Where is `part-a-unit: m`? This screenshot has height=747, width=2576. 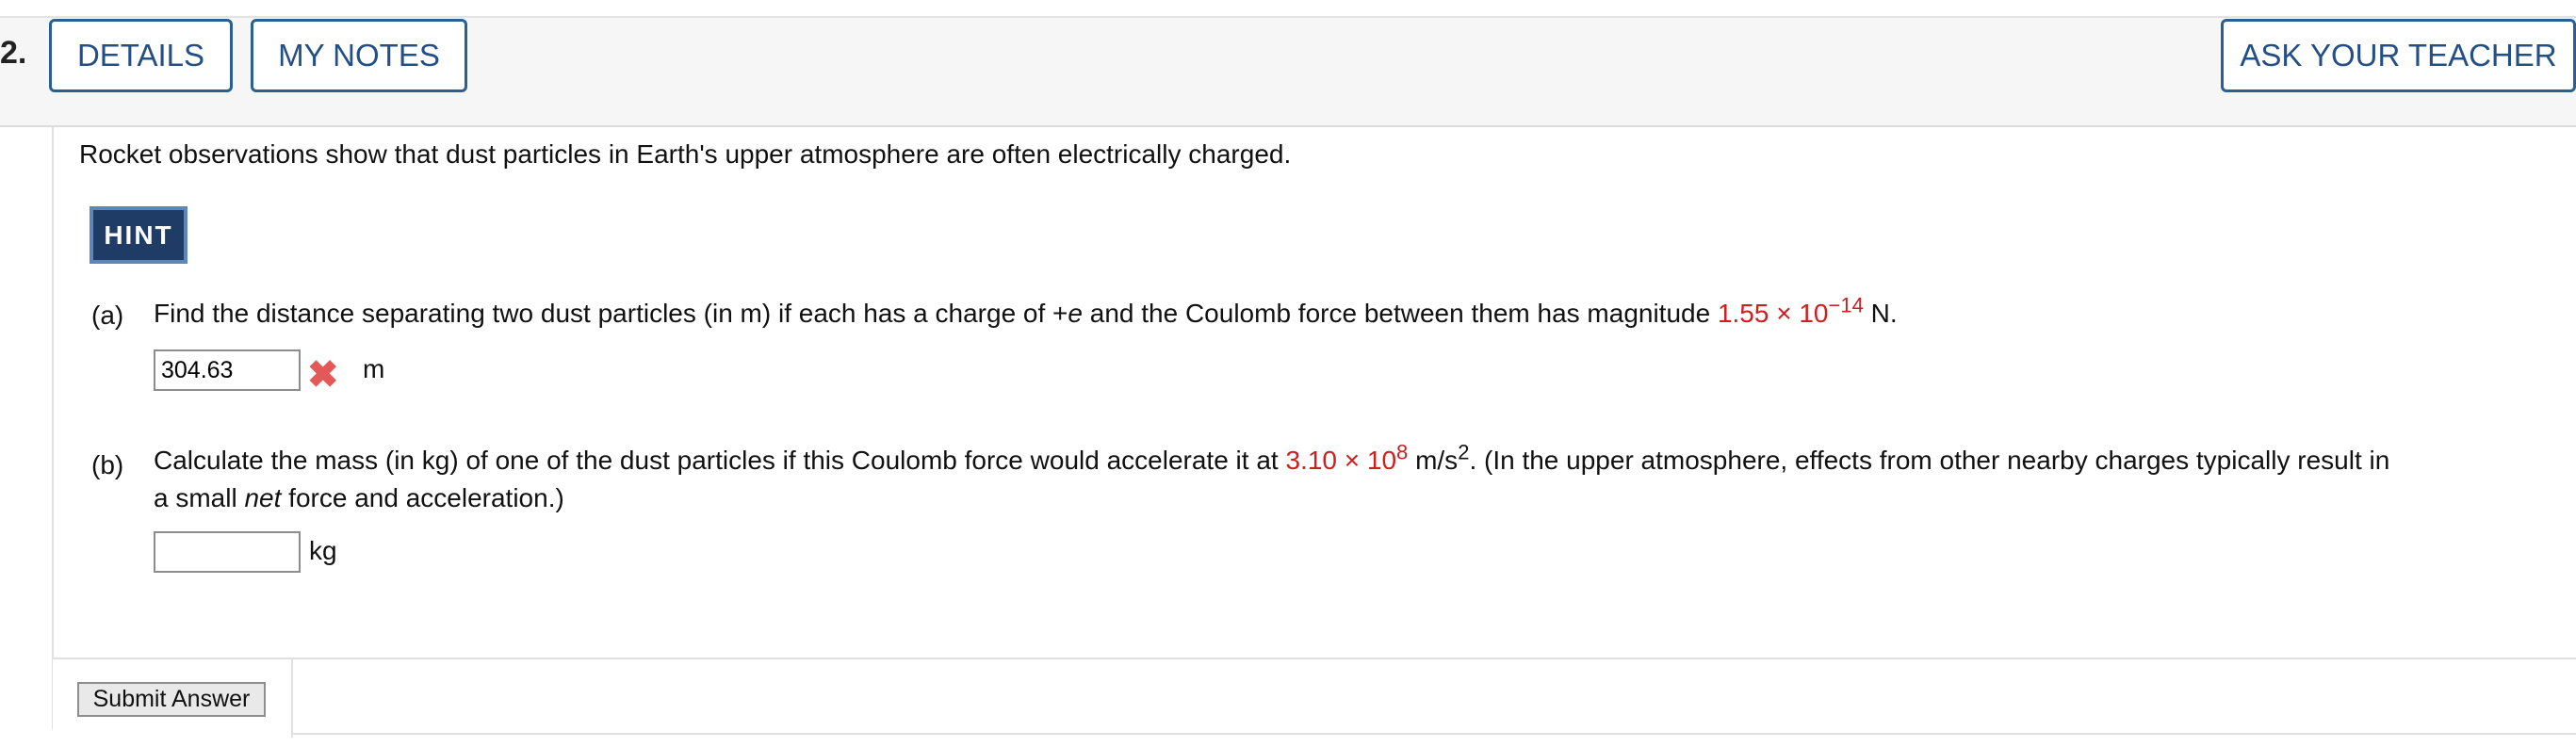 part-a-unit: m is located at coordinates (374, 369).